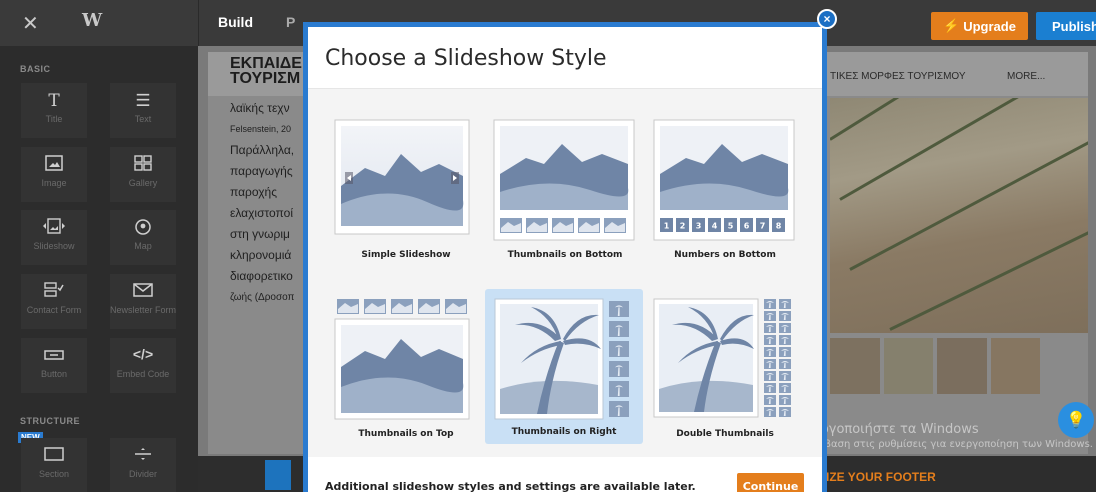 The width and height of the screenshot is (1096, 492). Describe the element at coordinates (699, 226) in the screenshot. I see `number-label: 3` at that location.